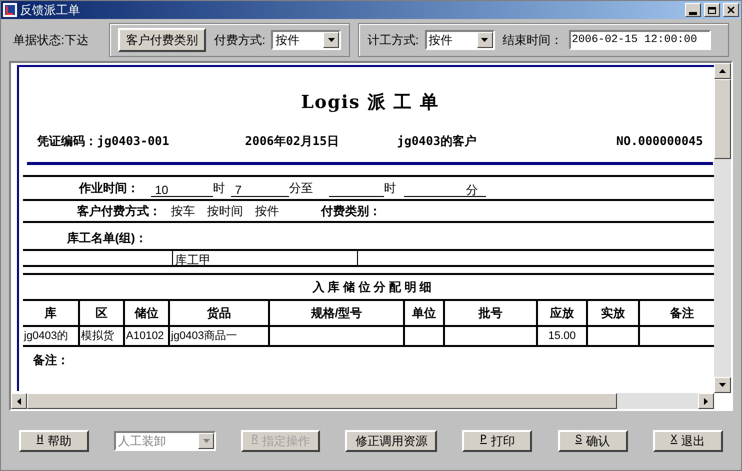 This screenshot has width=742, height=471. I want to click on action-button: X 退出, so click(687, 441).